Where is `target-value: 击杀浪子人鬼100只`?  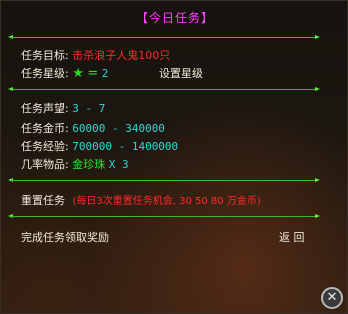
target-value: 击杀浪子人鬼100只 is located at coordinates (121, 55).